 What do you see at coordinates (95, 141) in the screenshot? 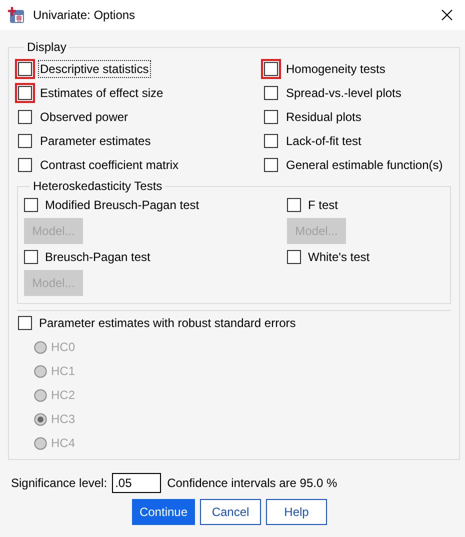
I see `checkbox-label: Parameter estimates` at bounding box center [95, 141].